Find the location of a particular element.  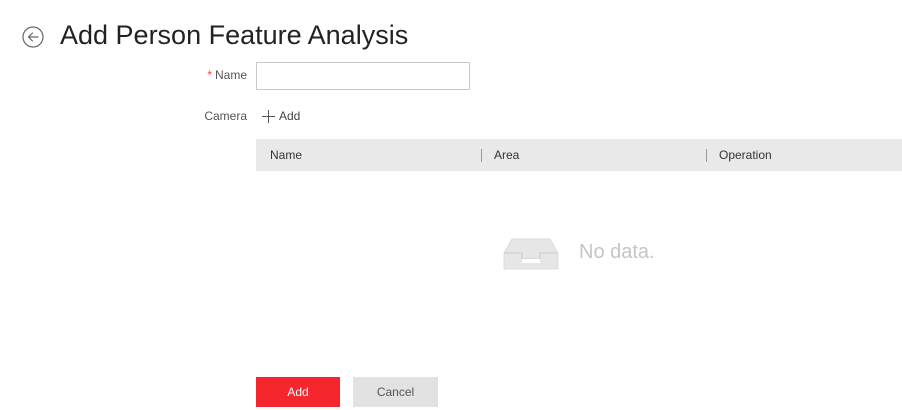

camera-row: Camera Add is located at coordinates (451, 116).